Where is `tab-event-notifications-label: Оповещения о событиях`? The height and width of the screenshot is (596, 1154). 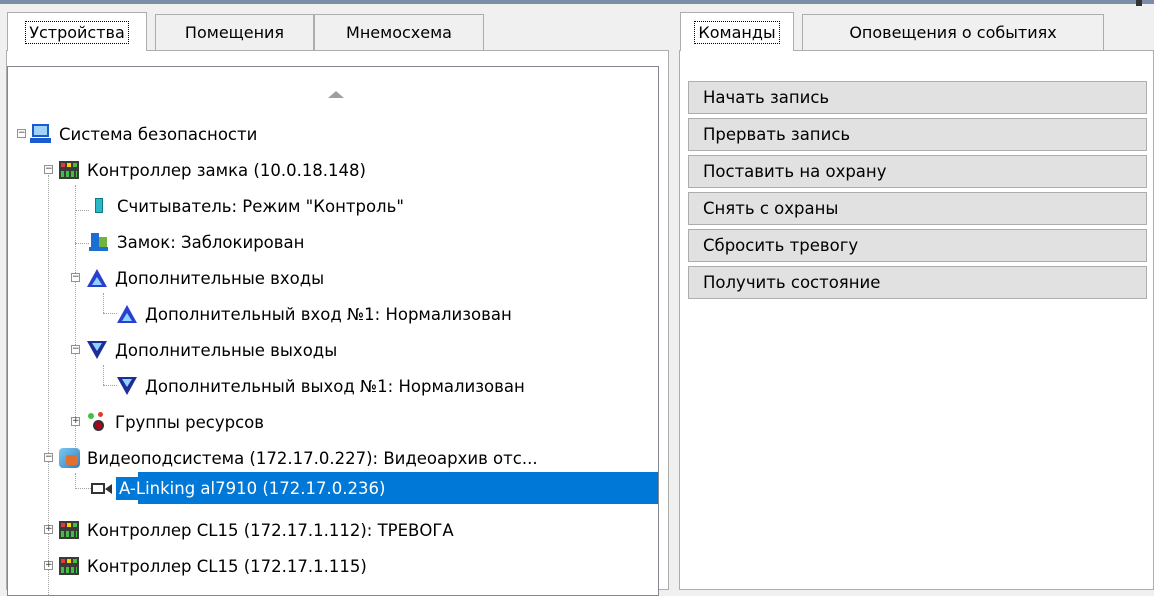 tab-event-notifications-label: Оповещения о событиях is located at coordinates (953, 32).